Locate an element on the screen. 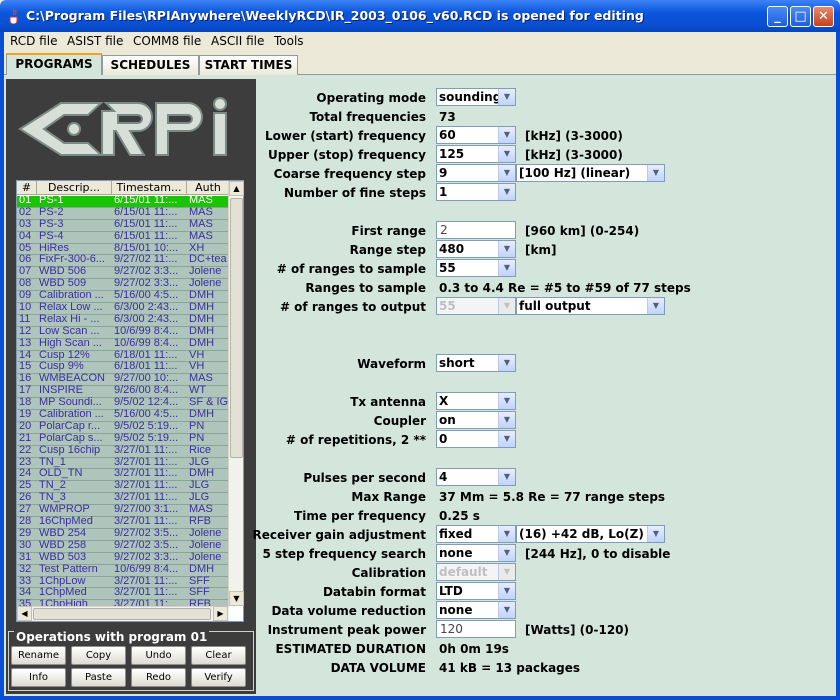  row-number: 35 is located at coordinates (25, 602).